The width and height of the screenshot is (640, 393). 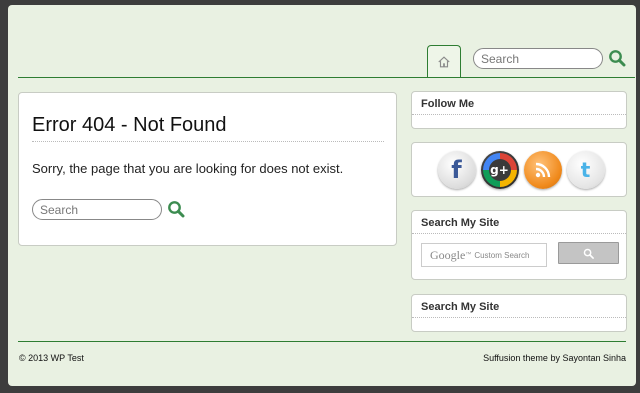 What do you see at coordinates (326, 77) in the screenshot?
I see `nav-divider` at bounding box center [326, 77].